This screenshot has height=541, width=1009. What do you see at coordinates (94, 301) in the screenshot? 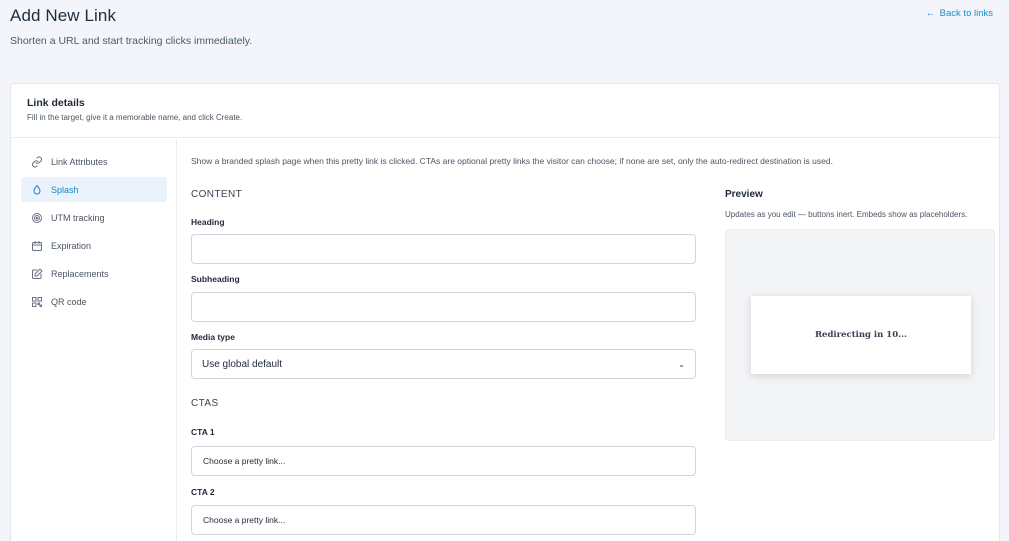
I see `sidebar-item-qr-code: QR code` at bounding box center [94, 301].